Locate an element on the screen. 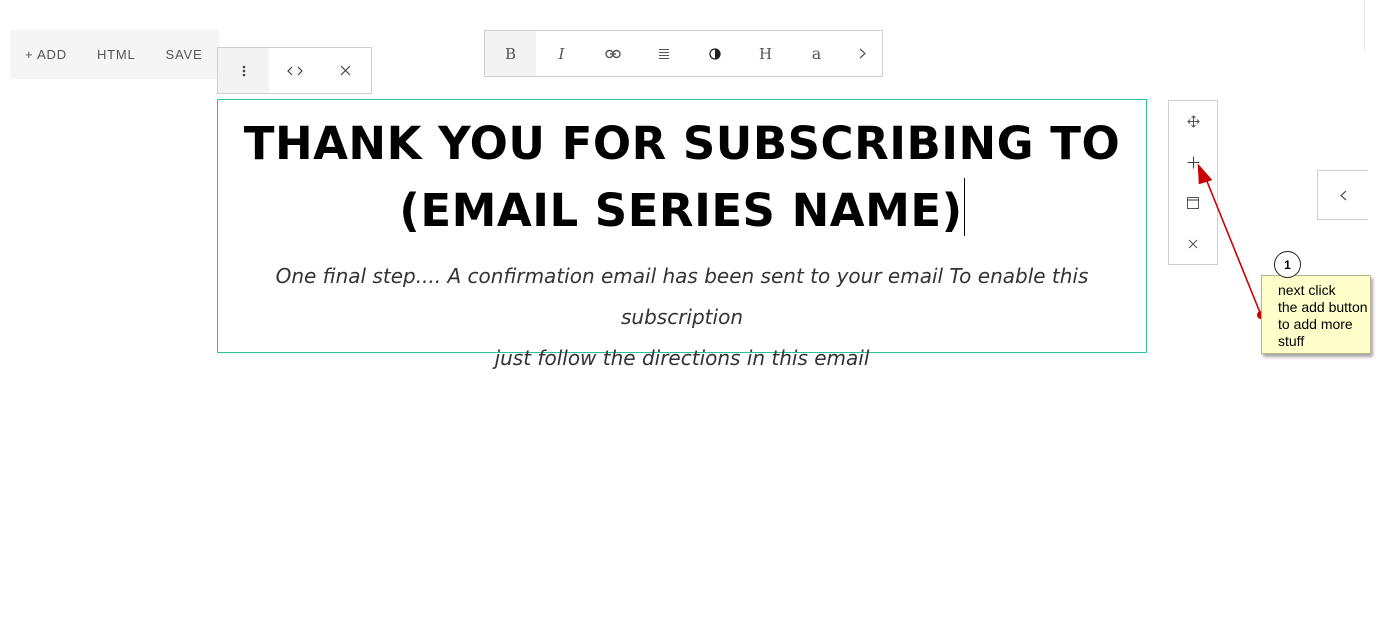 This screenshot has width=1400, height=629. delete-block-button is located at coordinates (1193, 243).